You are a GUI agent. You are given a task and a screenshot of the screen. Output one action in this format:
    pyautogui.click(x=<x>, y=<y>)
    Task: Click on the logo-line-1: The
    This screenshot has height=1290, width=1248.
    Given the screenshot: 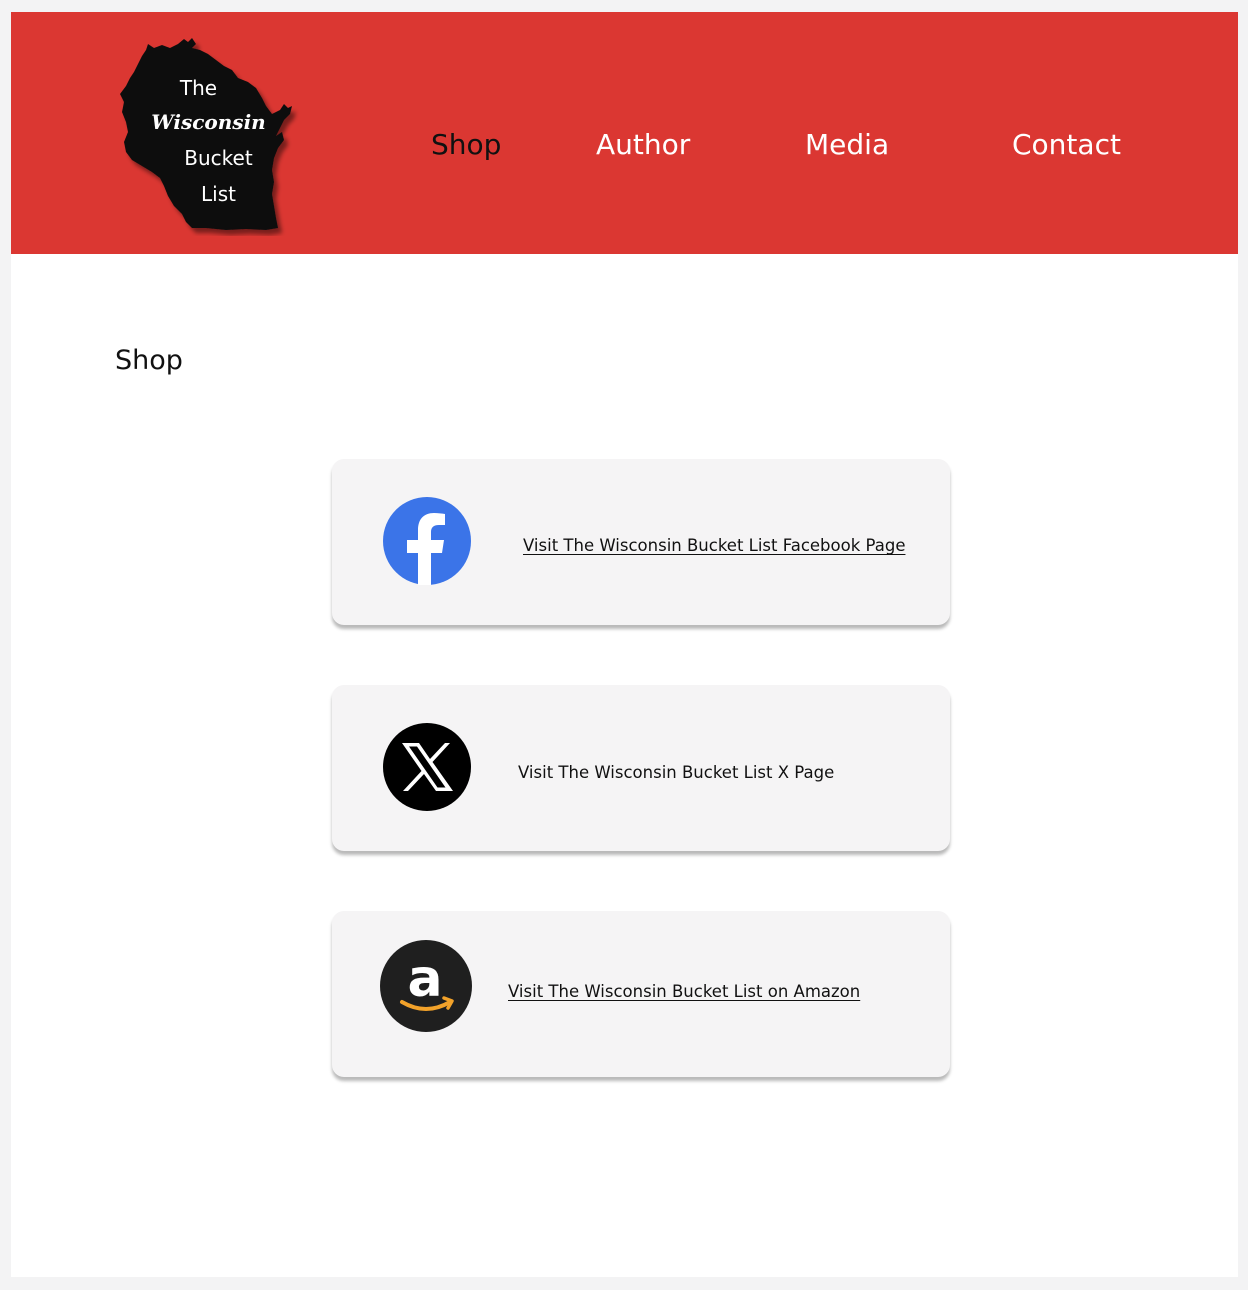 What is the action you would take?
    pyautogui.click(x=198, y=88)
    